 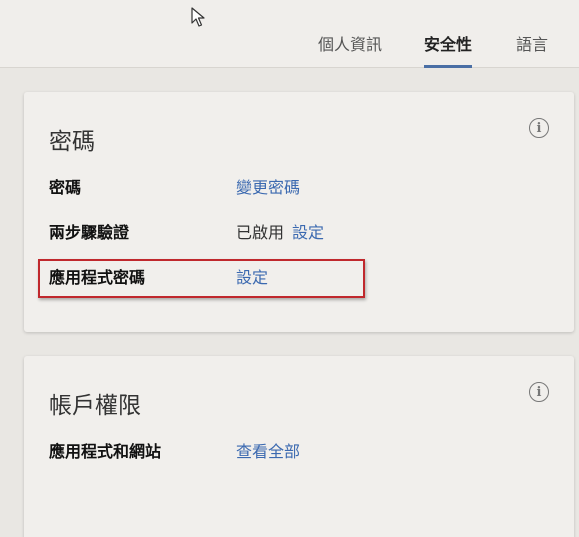 I want to click on tab-security: 安全性, so click(x=448, y=49).